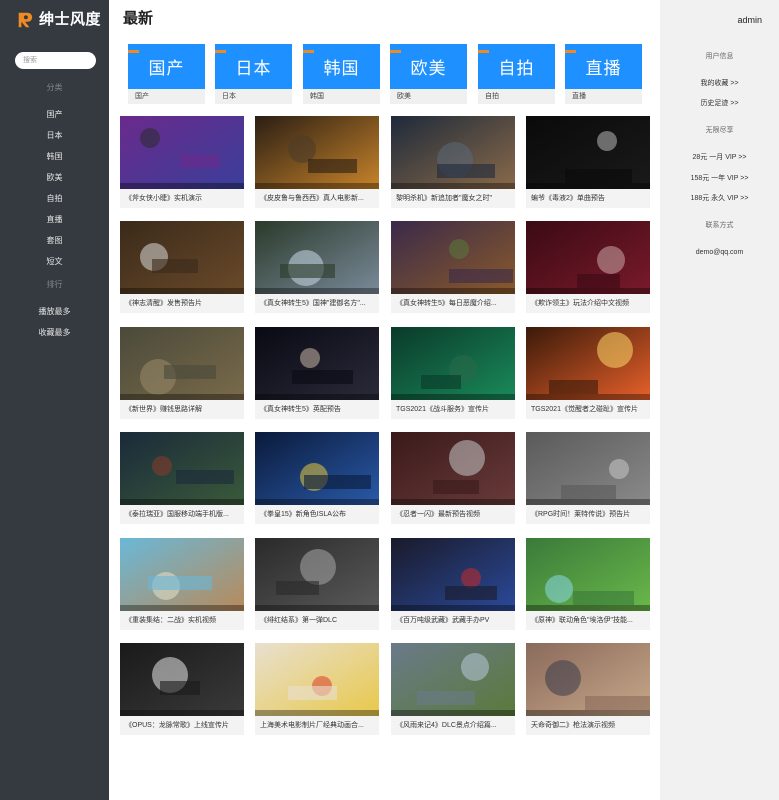  What do you see at coordinates (454, 514) in the screenshot?
I see `video-caption: 《忍者一闪》最新预告视频` at bounding box center [454, 514].